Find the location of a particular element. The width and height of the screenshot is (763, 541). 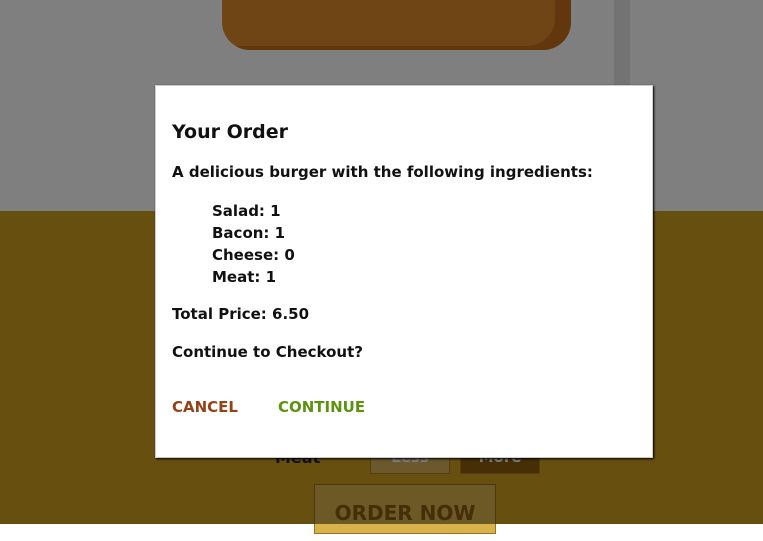

continue-button: CONTINUE is located at coordinates (321, 407).